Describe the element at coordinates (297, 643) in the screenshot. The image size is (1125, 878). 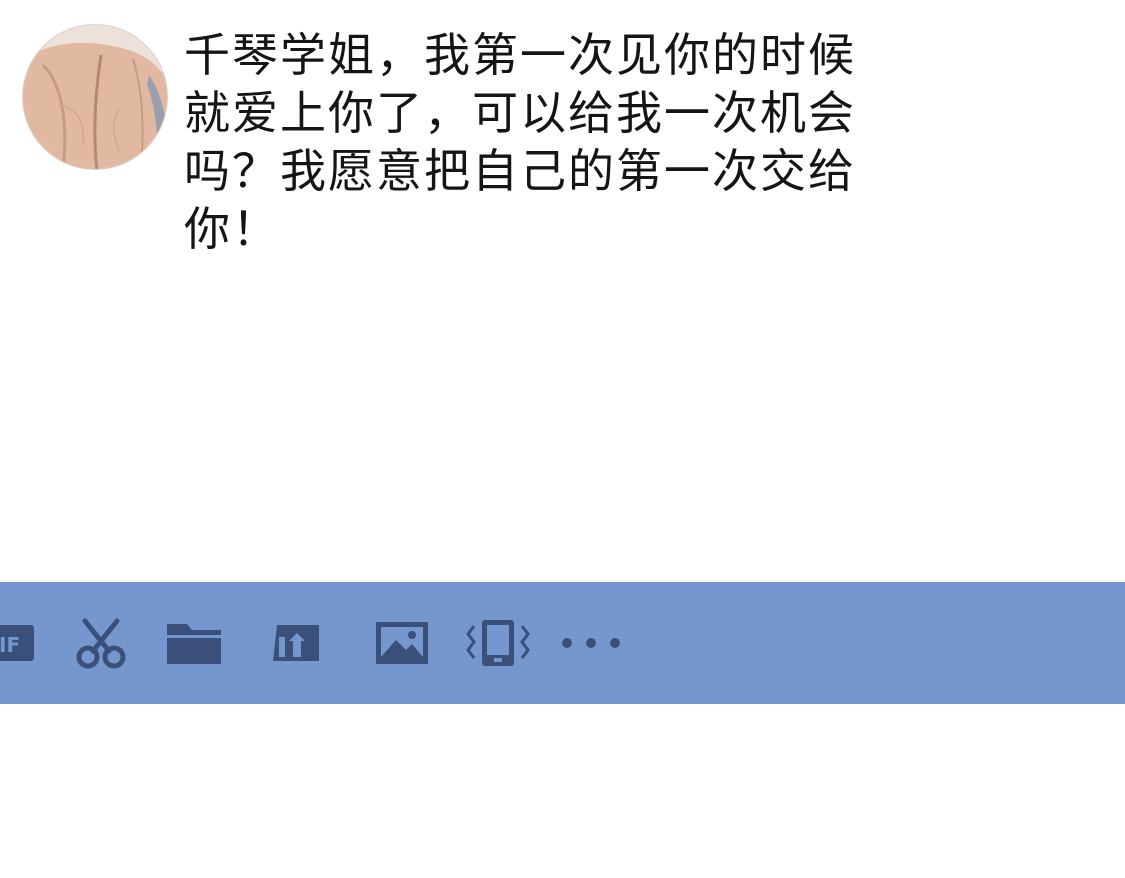
I see `red-packet-icon` at that location.